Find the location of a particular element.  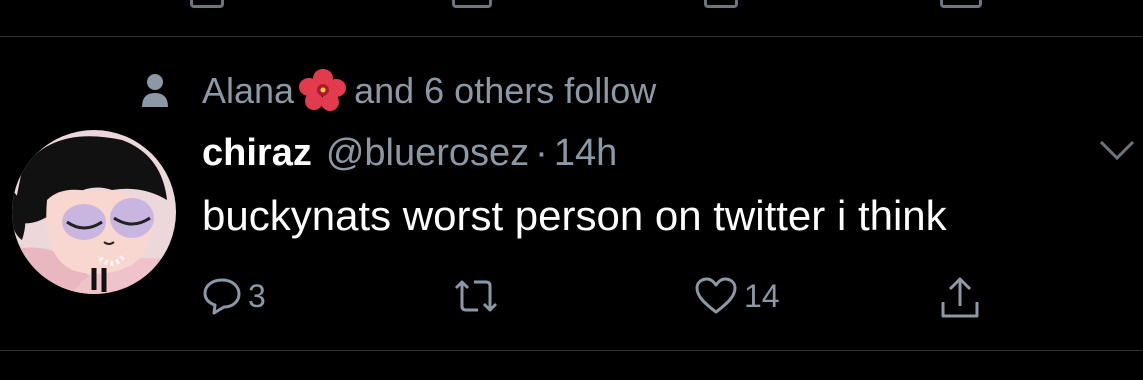

user-handle: @bluerosez is located at coordinates (427, 153).